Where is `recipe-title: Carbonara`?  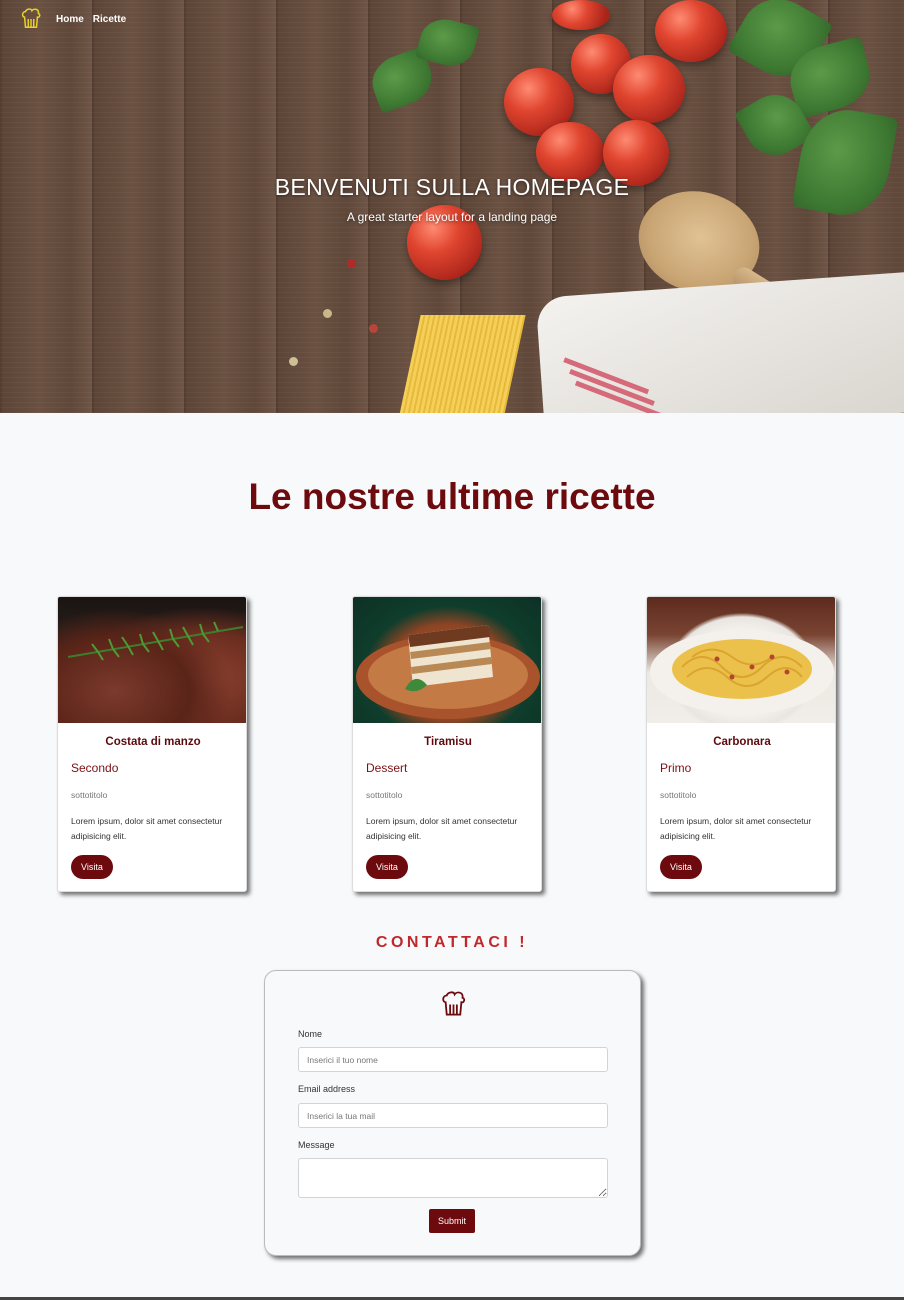
recipe-title: Carbonara is located at coordinates (742, 742).